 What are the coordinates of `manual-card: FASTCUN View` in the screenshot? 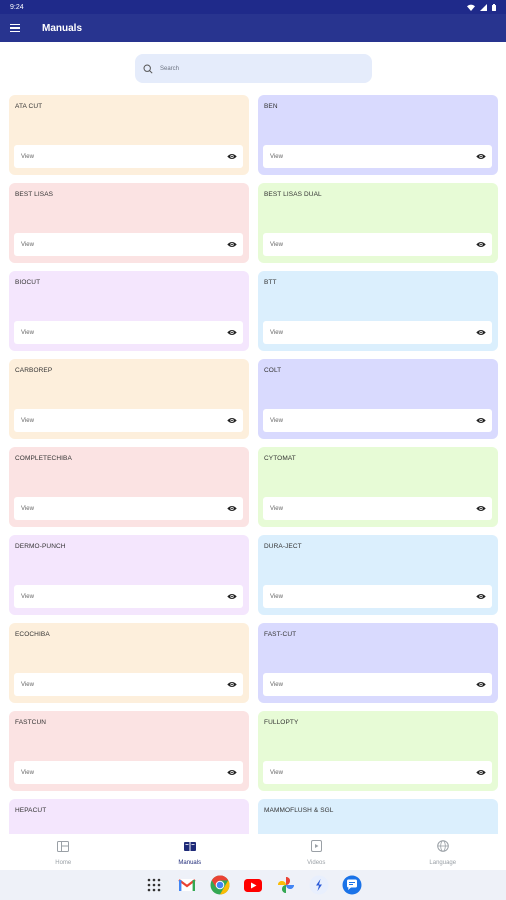 It's located at (129, 751).